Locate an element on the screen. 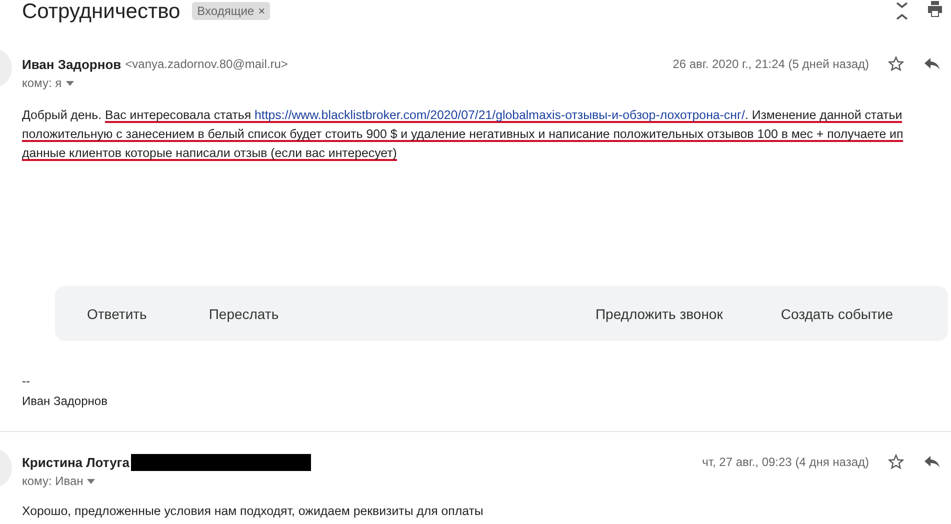  message-text: Добрый день. Вас интересовала статья https://www.blacklistbroker.com/2020/07/21/globalmaxis-отзывы-и-обзор-лохотрона-снг/. Изменение данной статьи положительную с занесением в белый список будет стоить 900 $ и удаление негативных и написание положительных отзывов 100 в мес + получаете ип данные клиентов которые написали отзыв (если вас интересует) is located at coordinates (463, 135).